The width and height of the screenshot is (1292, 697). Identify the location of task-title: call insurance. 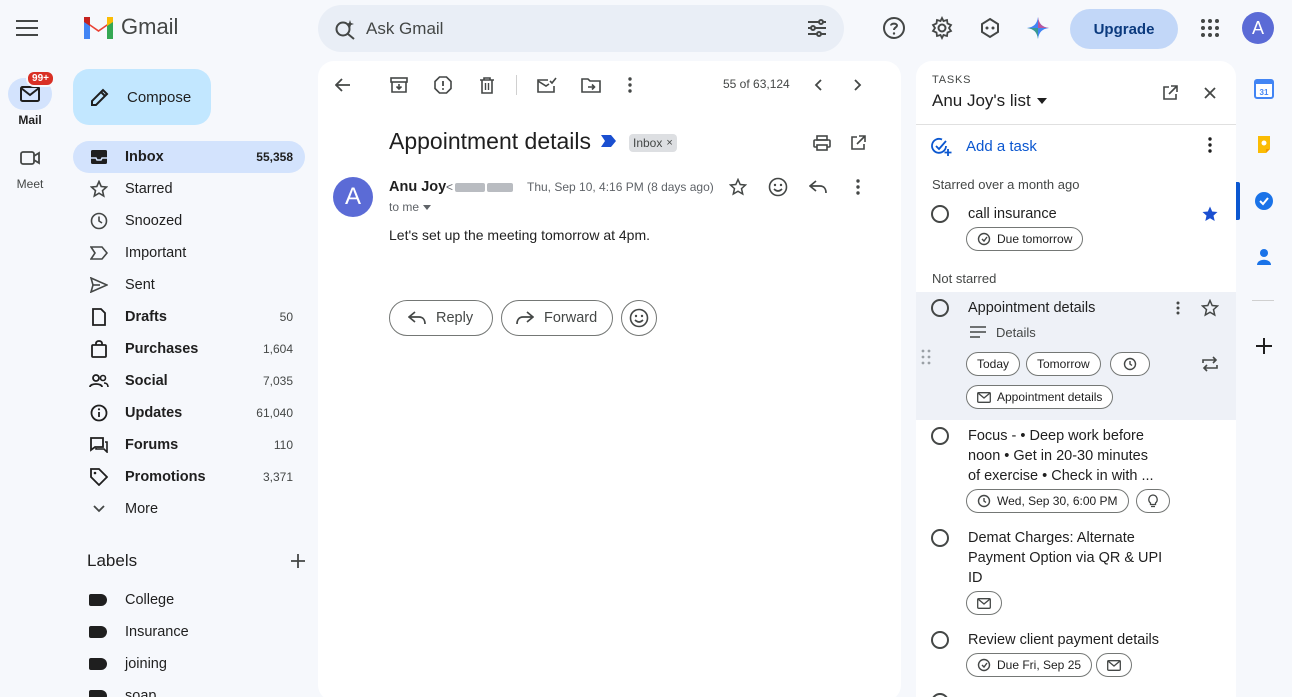
(1012, 214).